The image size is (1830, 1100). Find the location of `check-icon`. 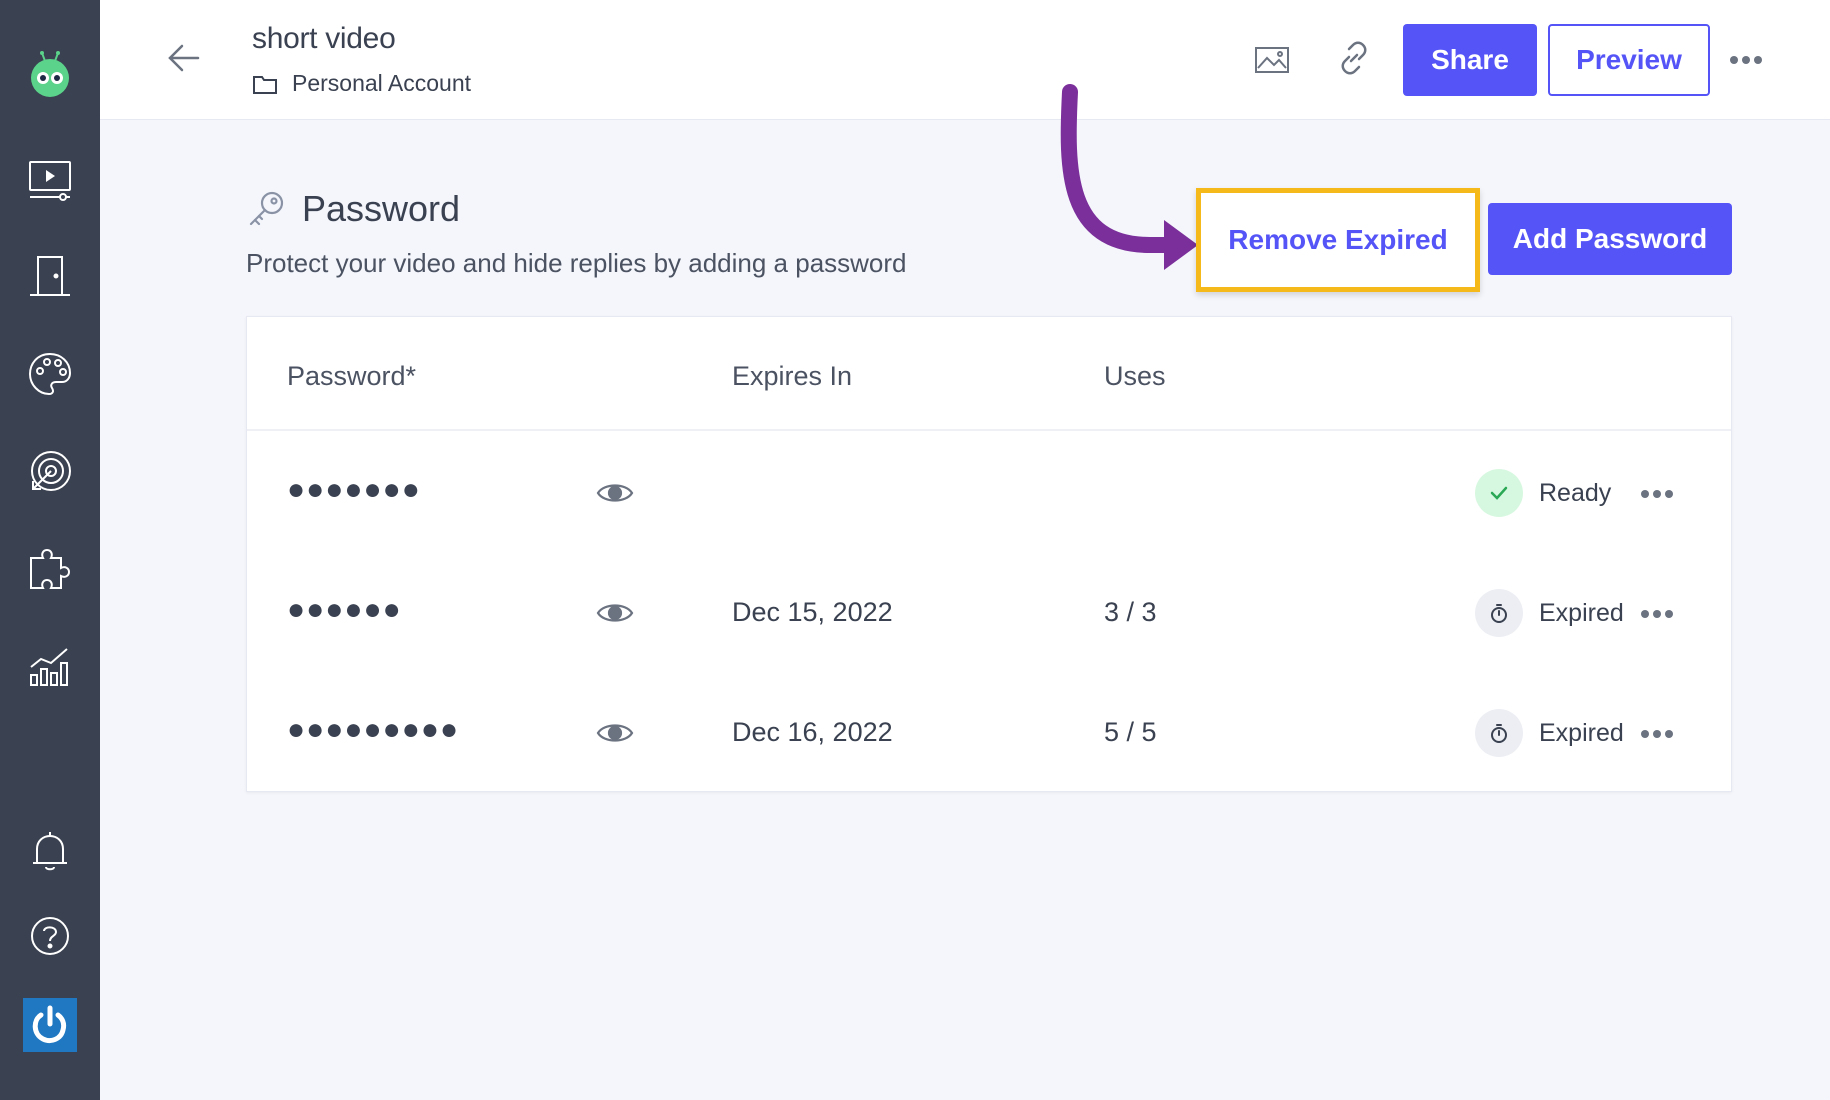

check-icon is located at coordinates (1499, 493).